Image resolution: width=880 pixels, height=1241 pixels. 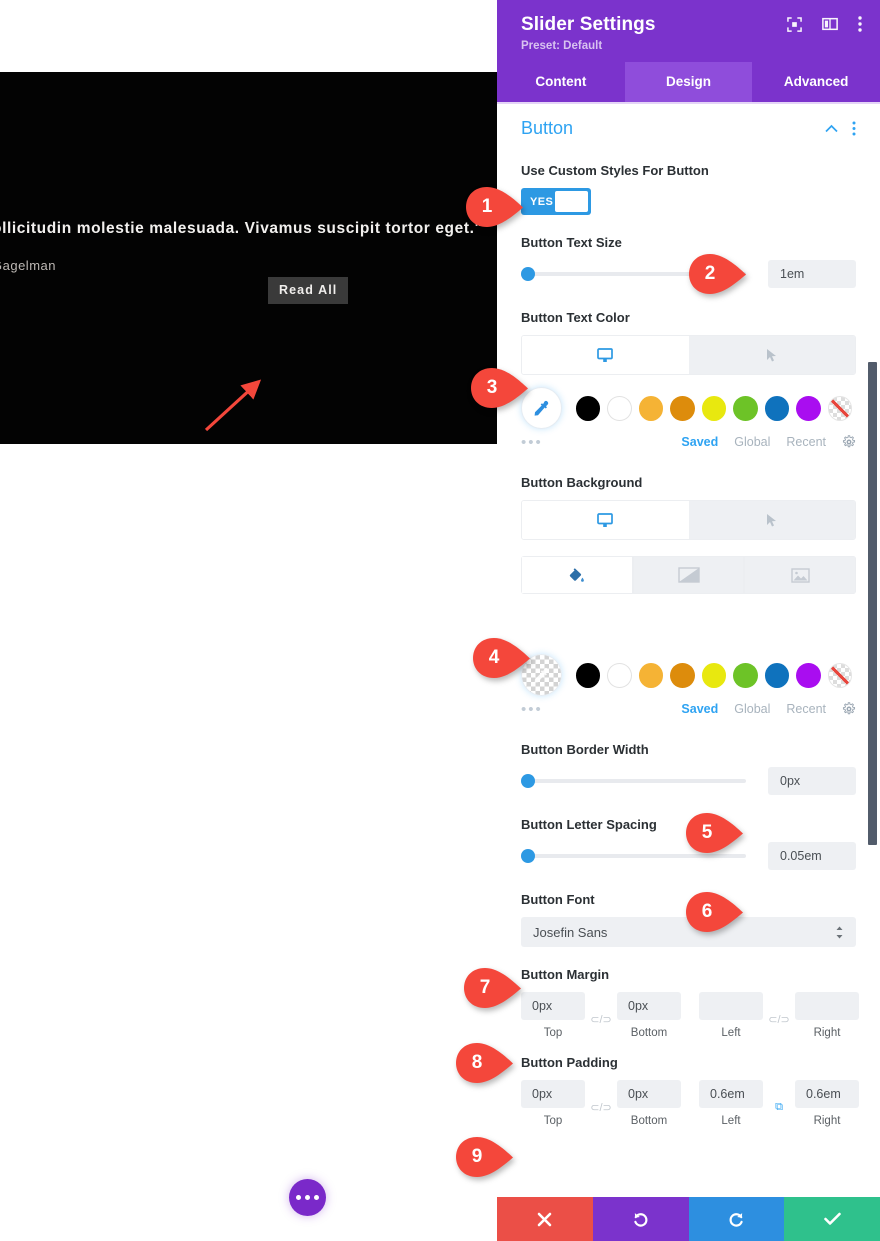 I want to click on undo-icon, so click(x=641, y=1219).